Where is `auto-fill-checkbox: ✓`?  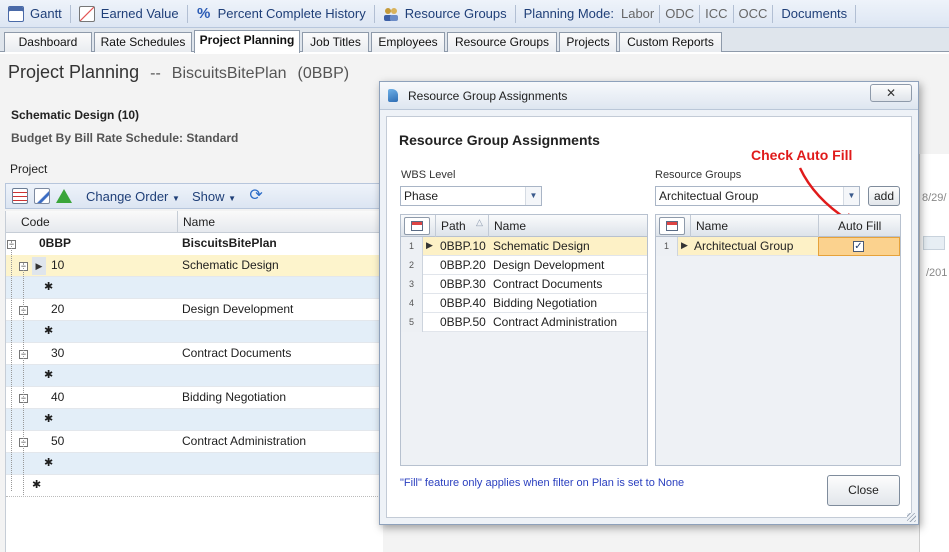 auto-fill-checkbox: ✓ is located at coordinates (858, 246).